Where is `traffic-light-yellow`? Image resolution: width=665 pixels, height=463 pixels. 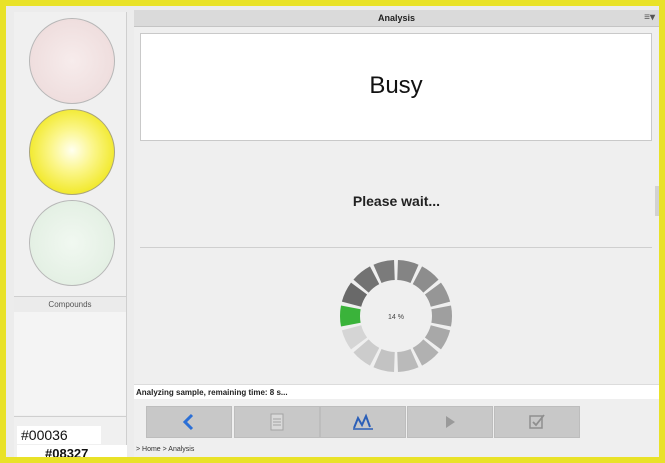
traffic-light-yellow is located at coordinates (72, 152).